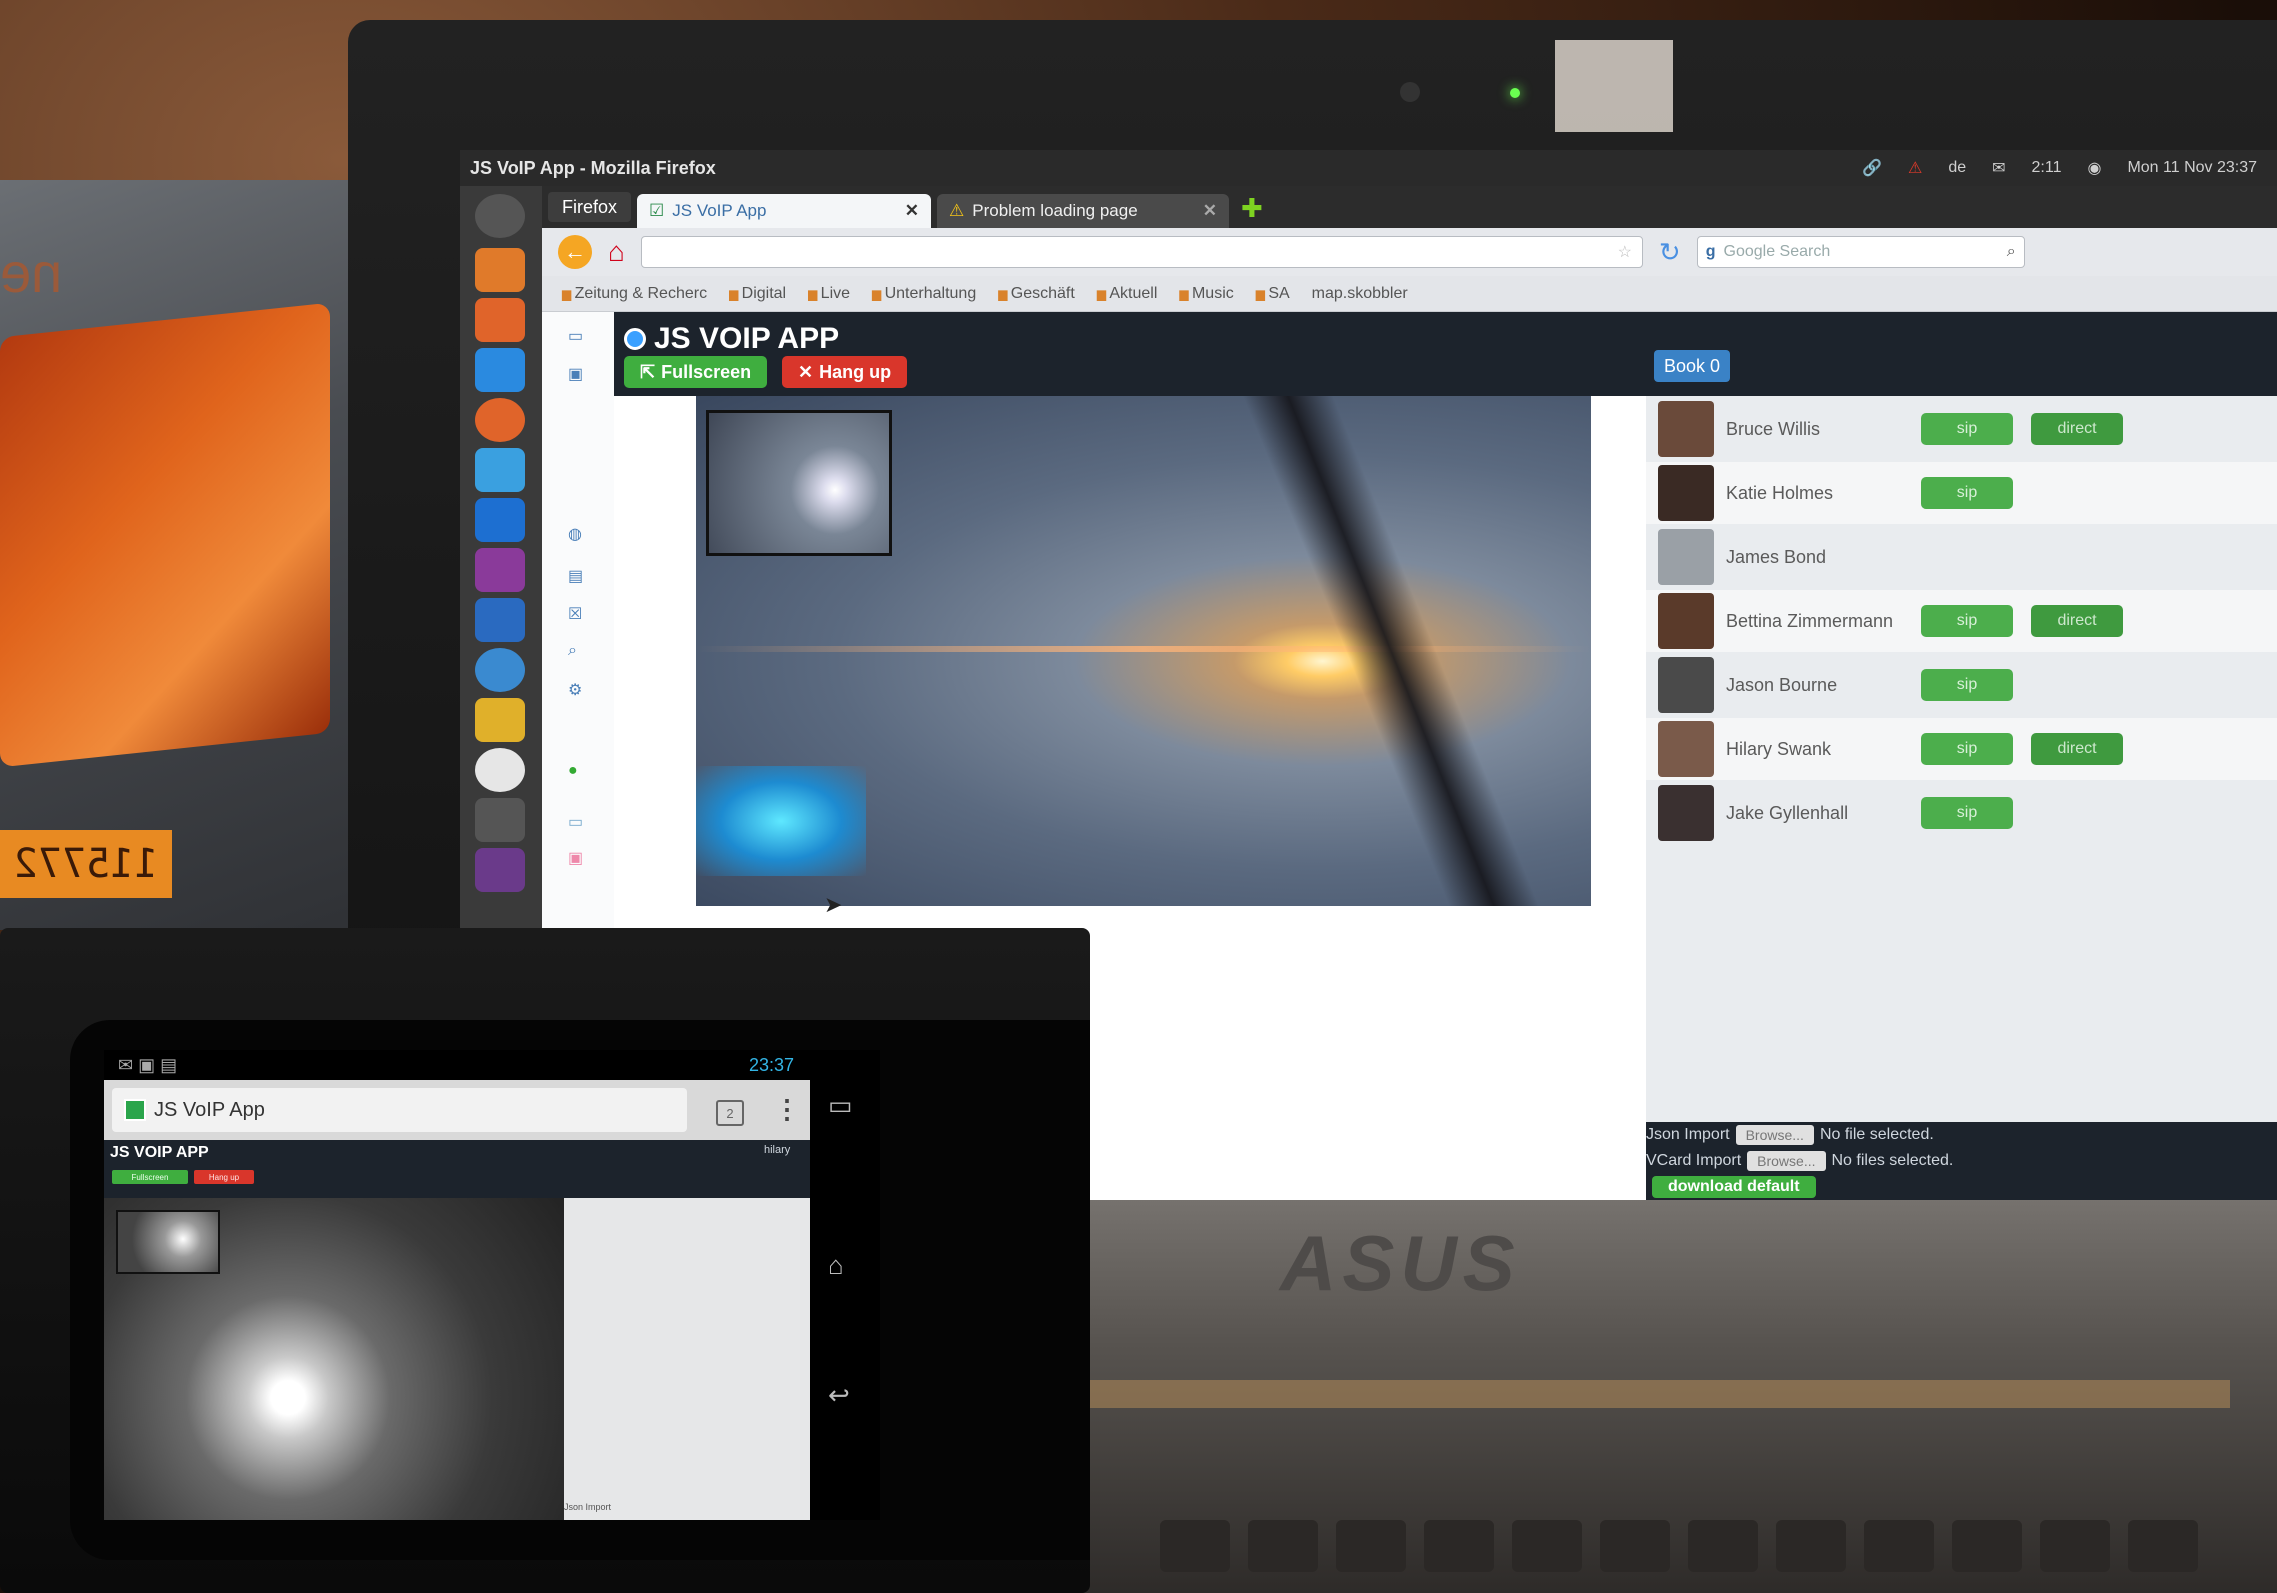  What do you see at coordinates (1957, 168) in the screenshot?
I see `keyboard-layout: de` at bounding box center [1957, 168].